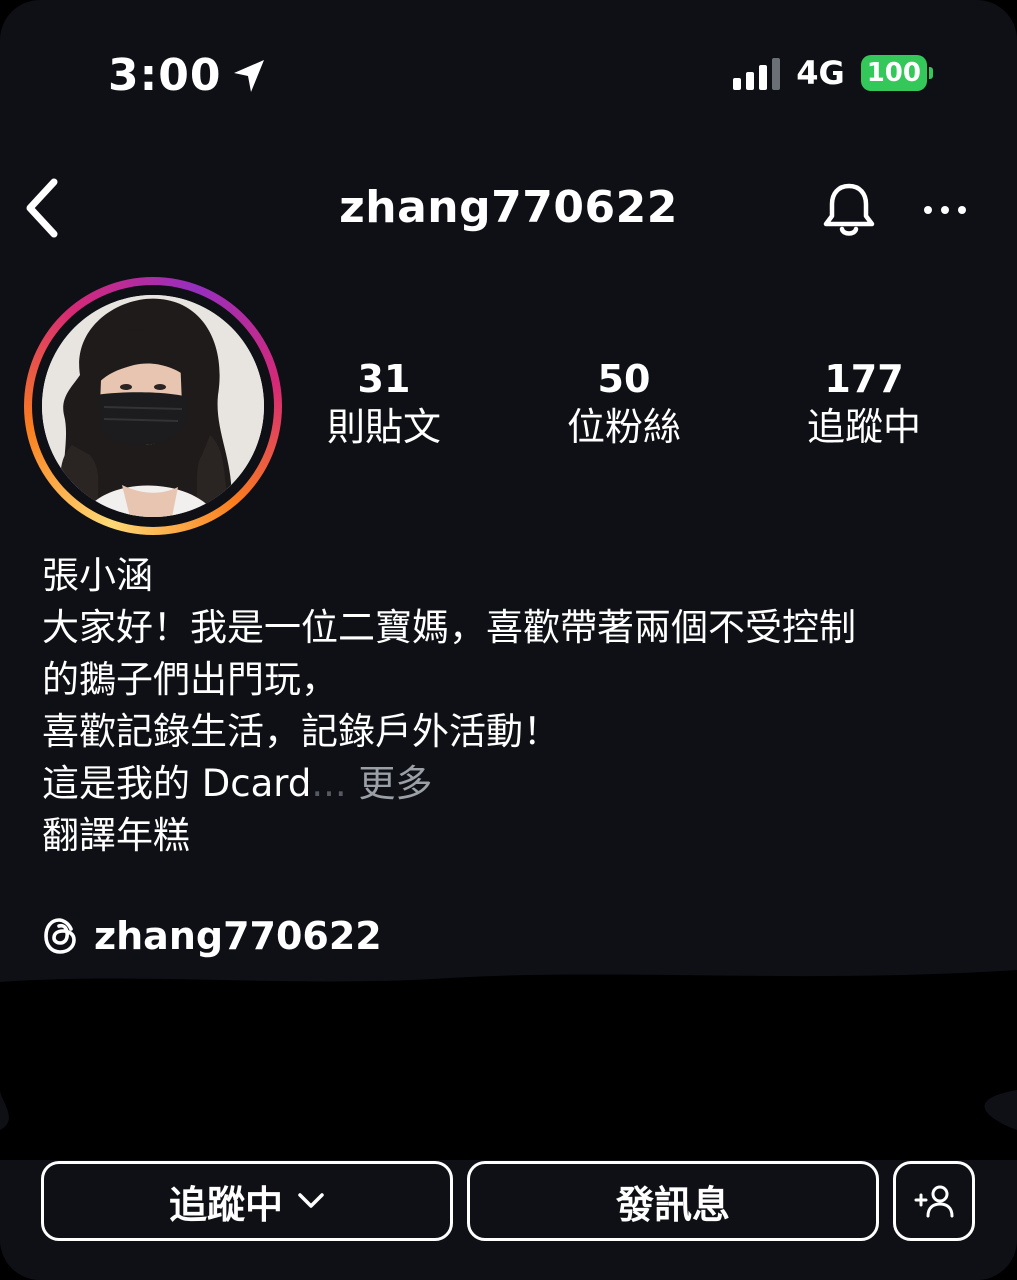 The height and width of the screenshot is (1280, 1017). Describe the element at coordinates (864, 404) in the screenshot. I see `following-stat: 177 追蹤中` at that location.